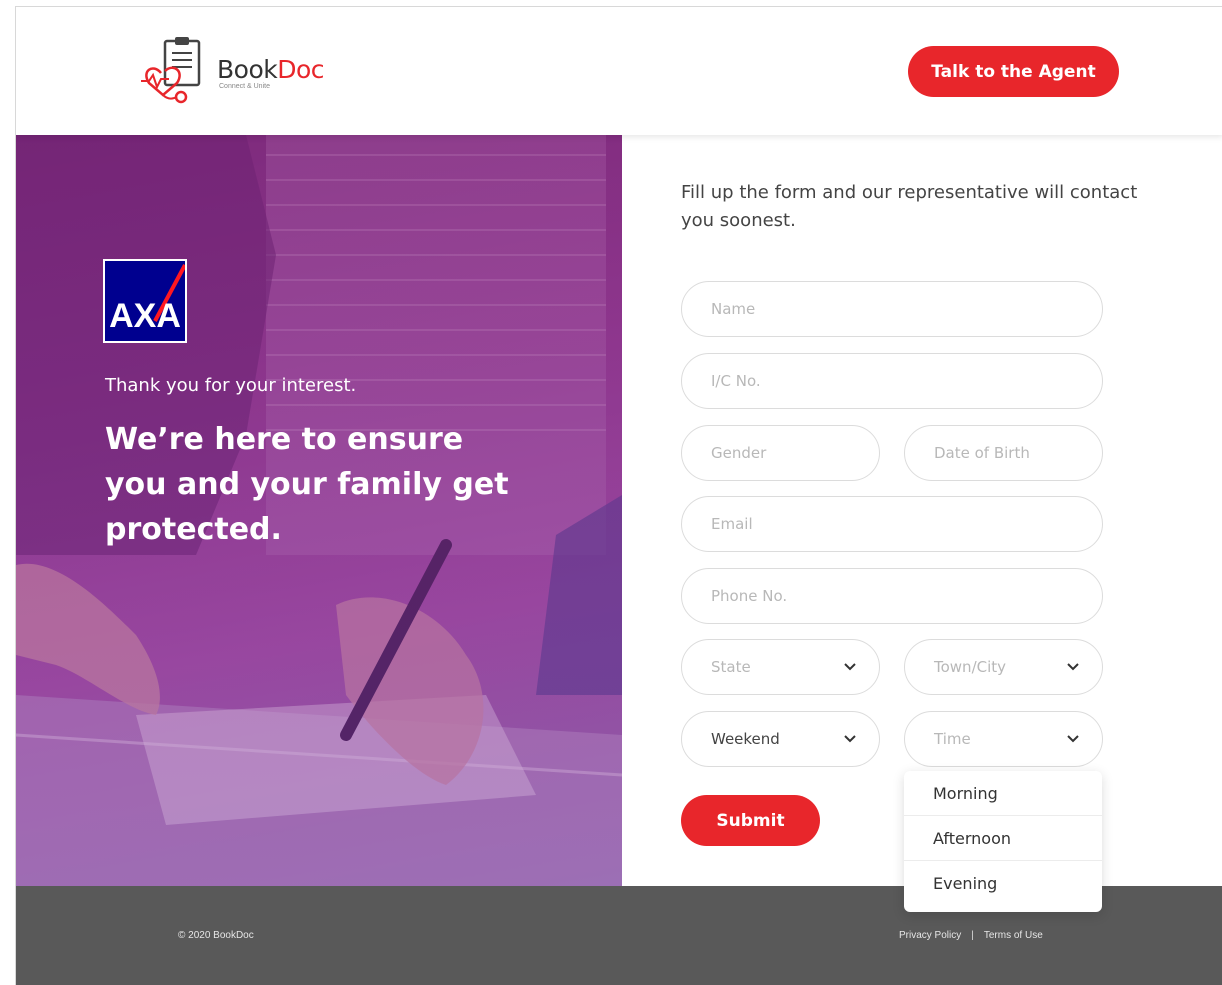 Image resolution: width=1222 pixels, height=985 pixels. I want to click on day-select: Weekend, so click(780, 739).